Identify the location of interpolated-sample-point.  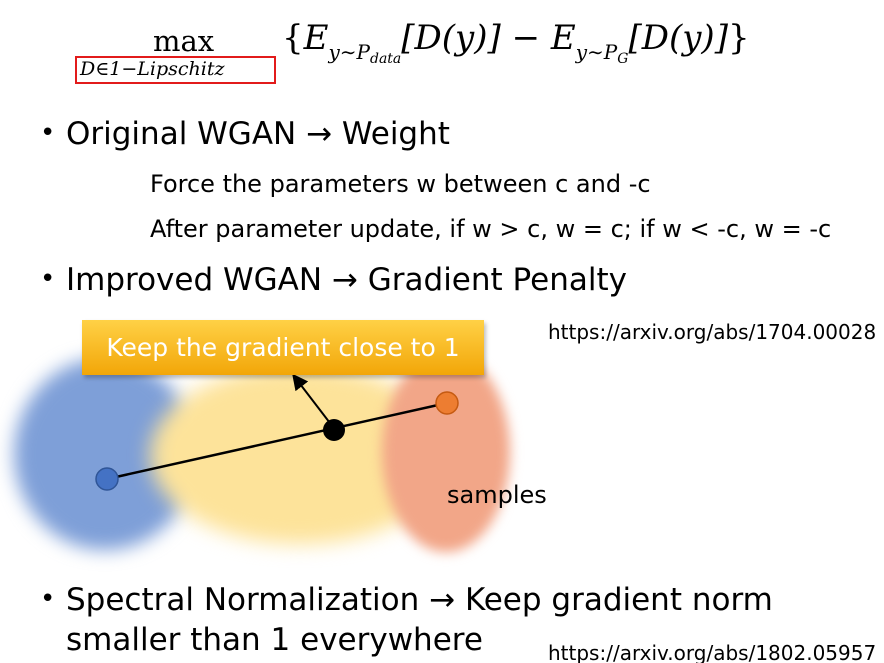
(334, 430).